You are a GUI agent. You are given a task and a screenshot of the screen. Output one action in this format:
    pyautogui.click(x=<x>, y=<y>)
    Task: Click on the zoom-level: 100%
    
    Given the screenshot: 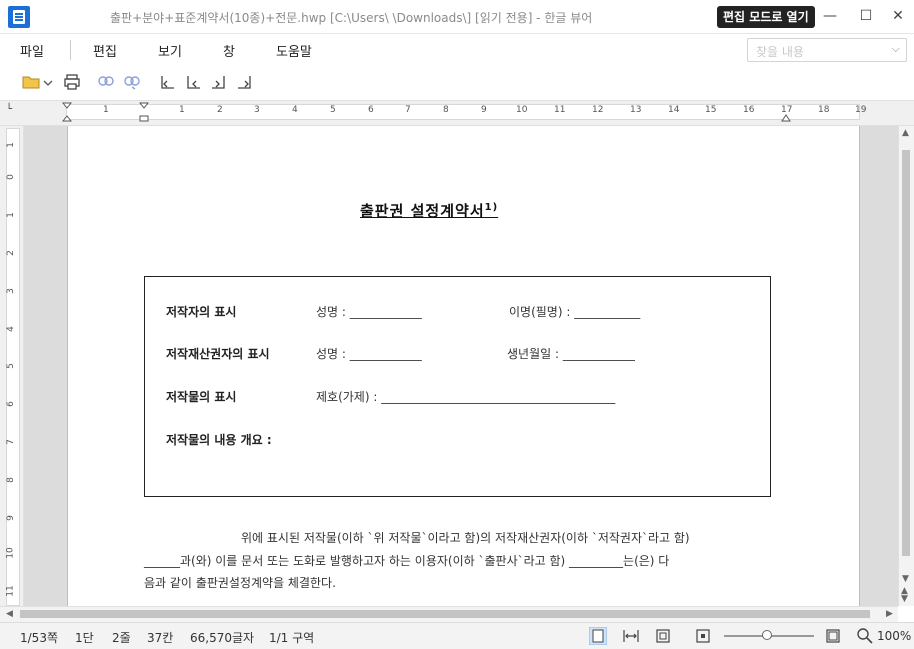 What is the action you would take?
    pyautogui.click(x=894, y=636)
    